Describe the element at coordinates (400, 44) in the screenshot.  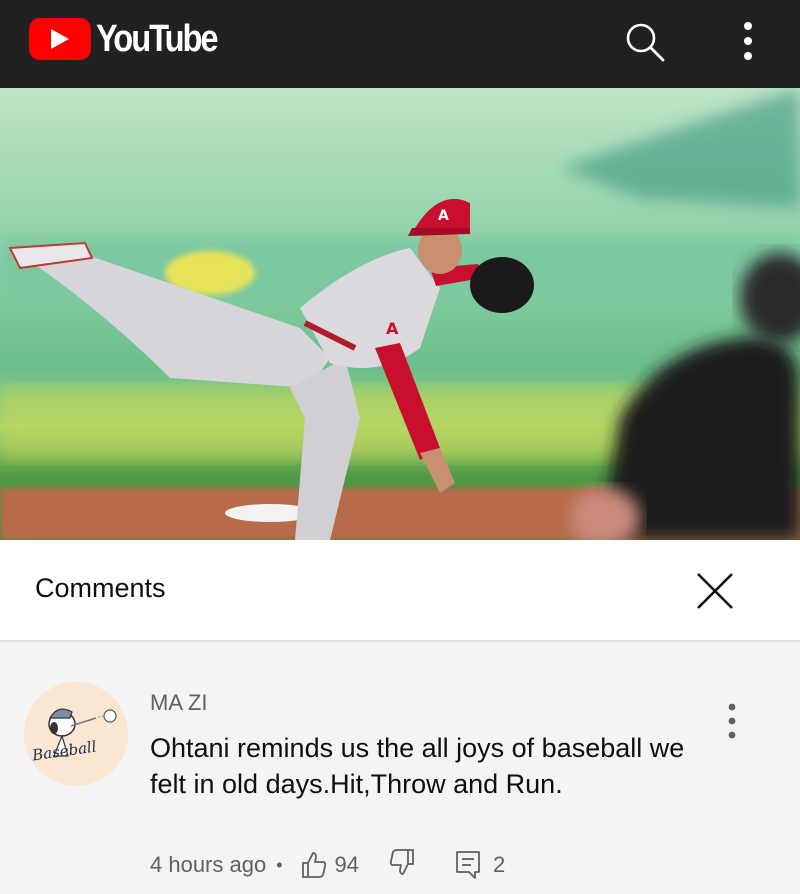
I see `top-app-bar: YouTube` at that location.